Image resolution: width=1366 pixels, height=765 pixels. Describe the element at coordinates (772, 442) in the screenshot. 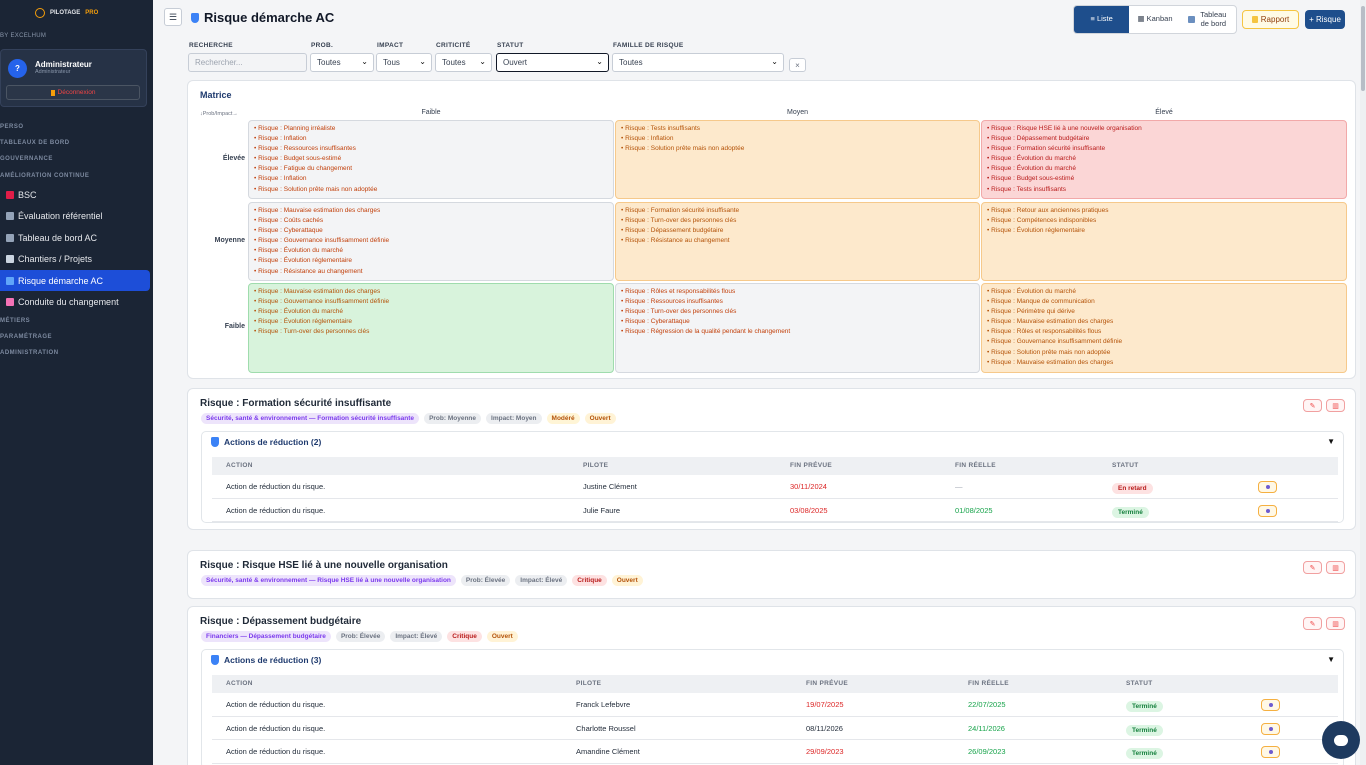

I see `actions-header: Actions de réduction (2) ▼` at that location.